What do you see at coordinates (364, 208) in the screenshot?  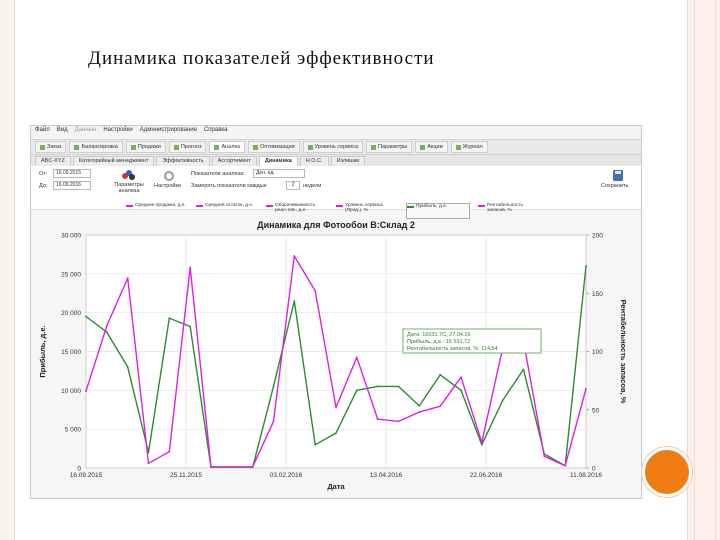 I see `legend-label: Уровень сервиса (Прод.), %` at bounding box center [364, 208].